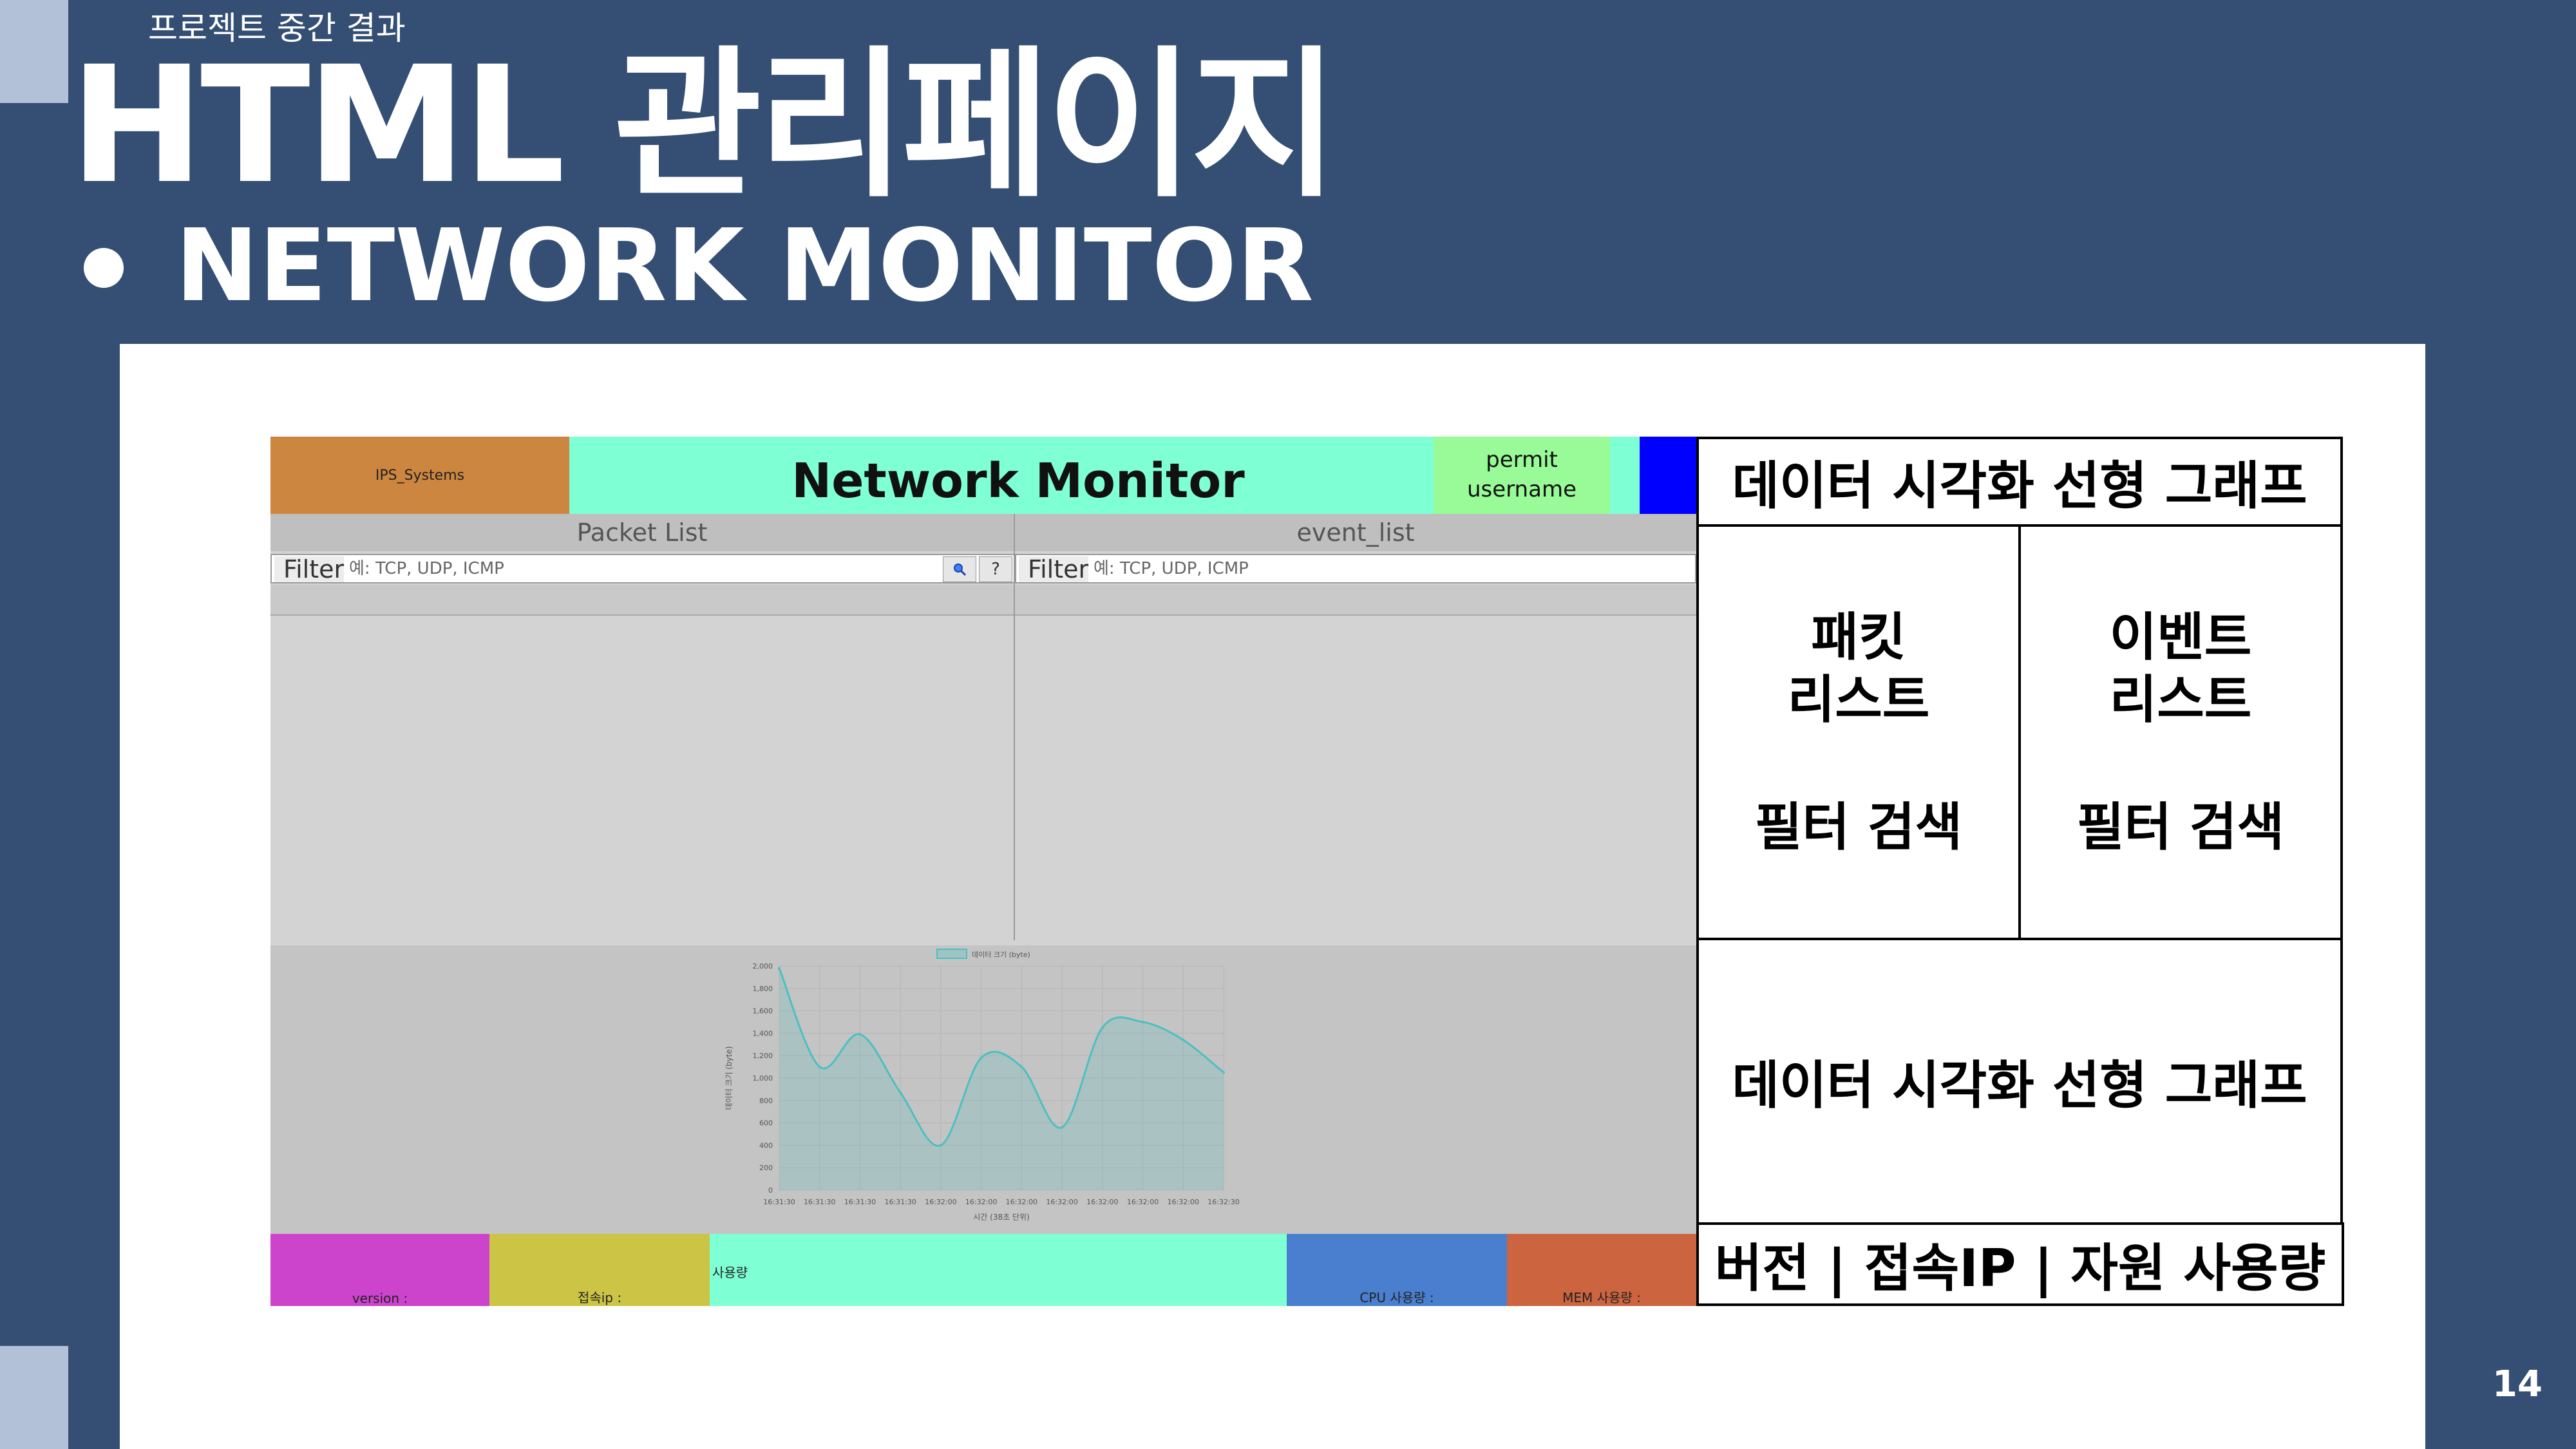 The image size is (2576, 1449). What do you see at coordinates (1859, 732) in the screenshot?
I see `annotation-packet-list: 패킷 리스트 필터 검색` at bounding box center [1859, 732].